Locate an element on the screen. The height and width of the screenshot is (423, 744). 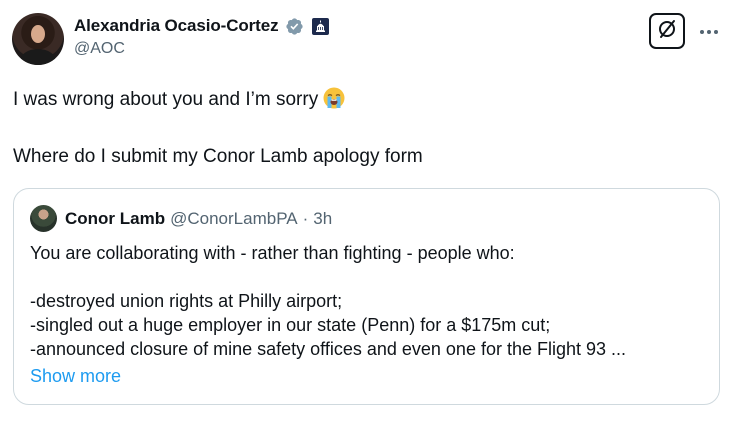
quoted-tweet-time: 3h is located at coordinates (322, 219).